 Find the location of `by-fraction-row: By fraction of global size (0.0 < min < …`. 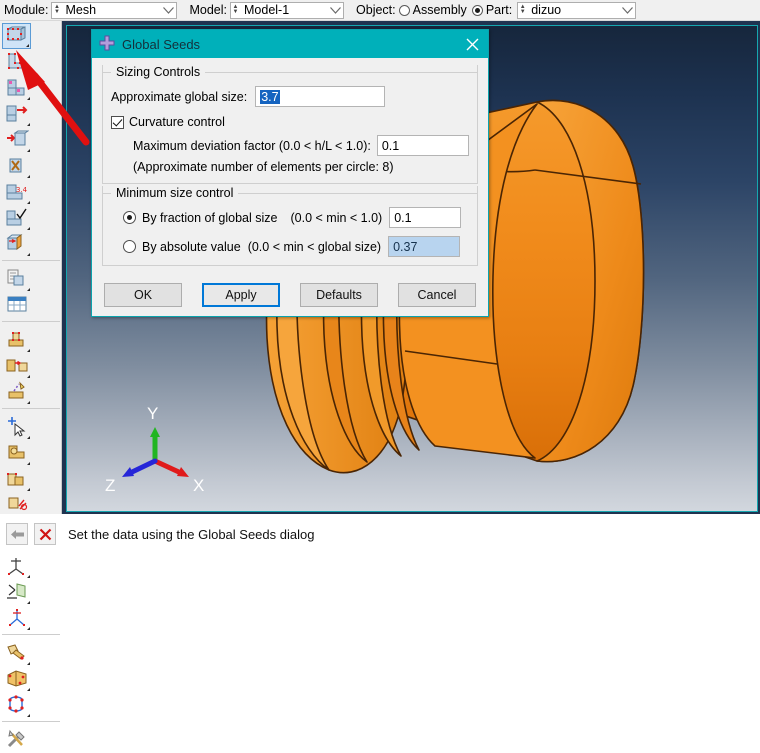

by-fraction-row: By fraction of global size (0.0 < min < … is located at coordinates (290, 217).